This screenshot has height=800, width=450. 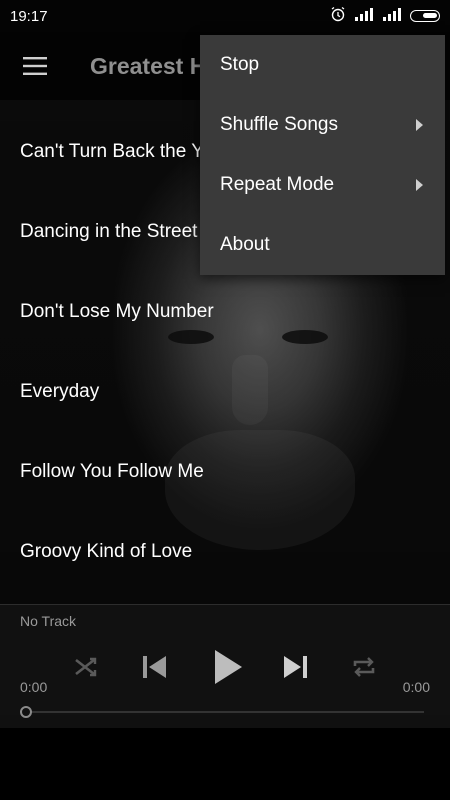 What do you see at coordinates (416, 687) in the screenshot?
I see `total-time: 0:00` at bounding box center [416, 687].